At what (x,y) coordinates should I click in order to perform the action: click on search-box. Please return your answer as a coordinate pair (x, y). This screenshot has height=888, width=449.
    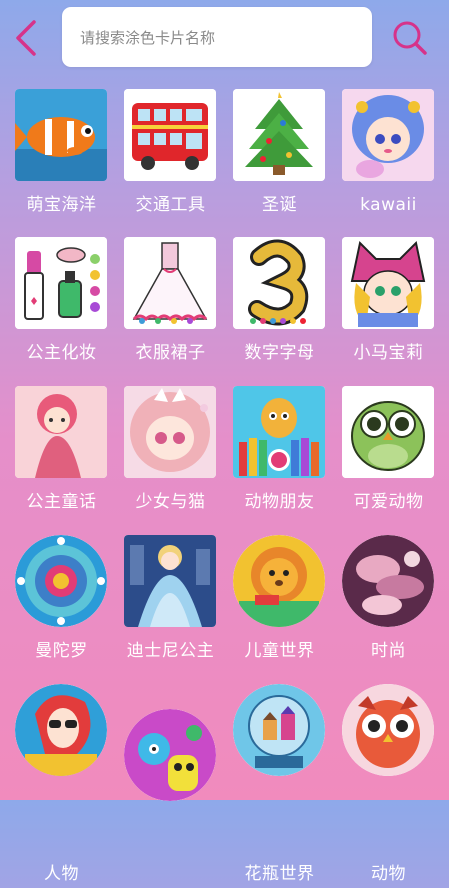
    Looking at the image, I should click on (217, 38).